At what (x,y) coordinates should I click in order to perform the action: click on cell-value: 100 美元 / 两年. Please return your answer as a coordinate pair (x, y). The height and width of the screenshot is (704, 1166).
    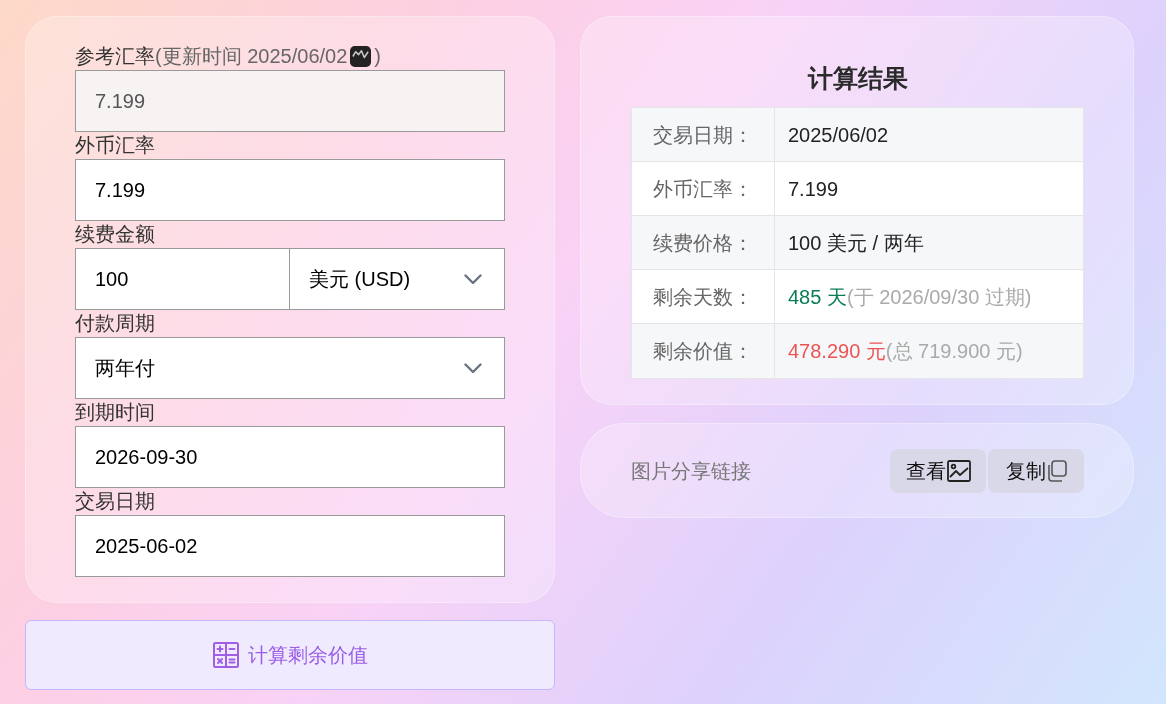
    Looking at the image, I should click on (856, 243).